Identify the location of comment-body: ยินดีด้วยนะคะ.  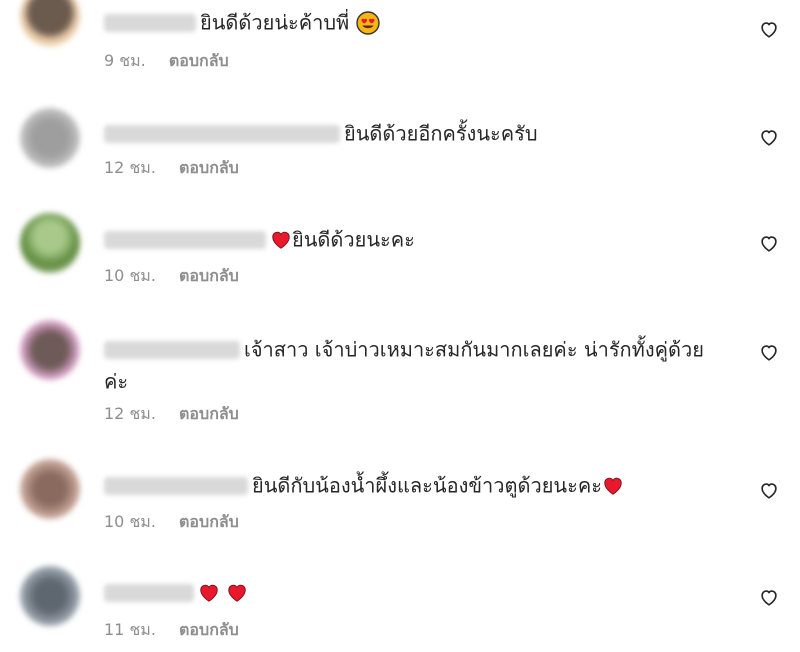
(424, 239).